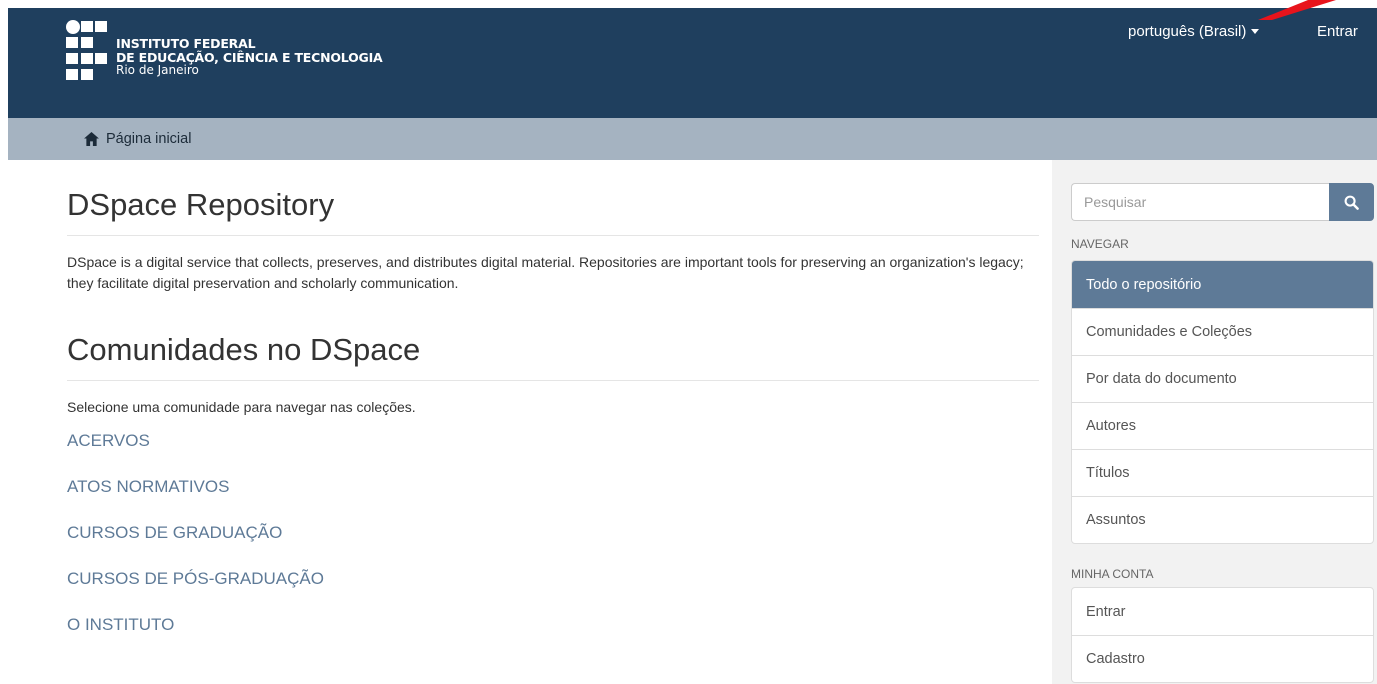 This screenshot has height=684, width=1377. I want to click on page-title: DSpace Repository, so click(553, 211).